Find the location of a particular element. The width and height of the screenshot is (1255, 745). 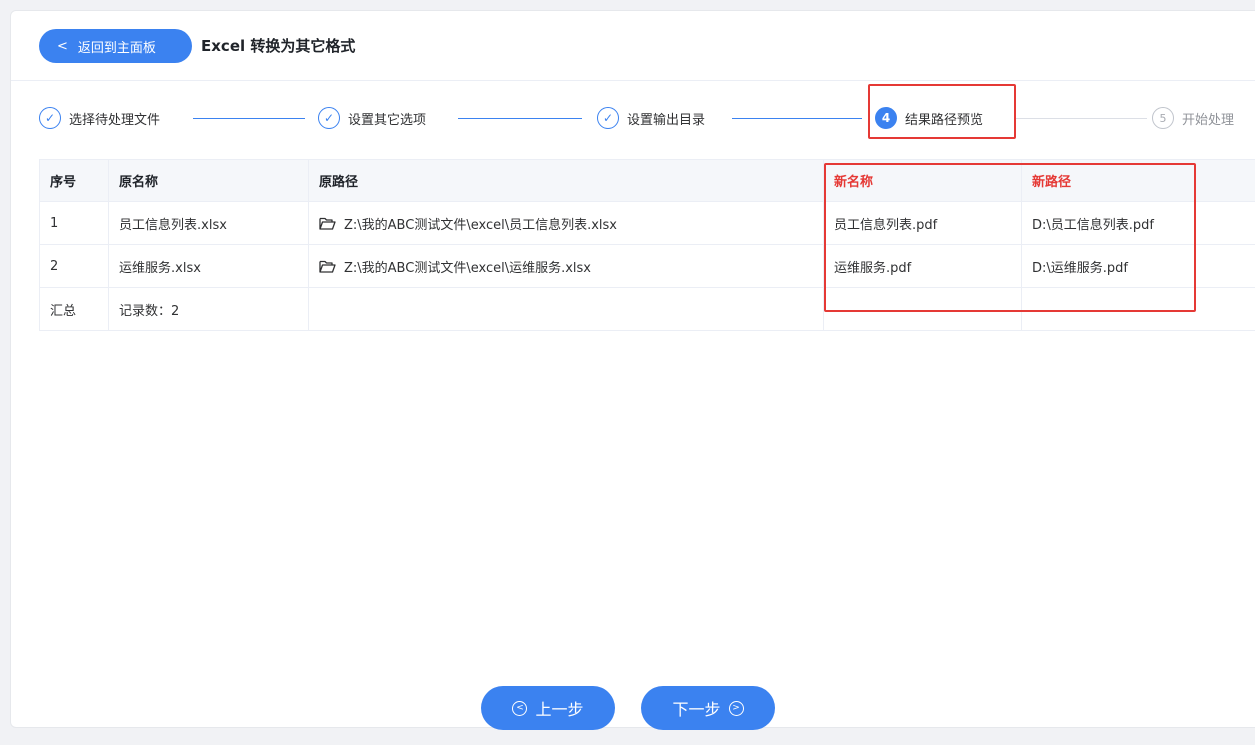

back-to-dashboard-button: < 返回到主面板 is located at coordinates (115, 46).